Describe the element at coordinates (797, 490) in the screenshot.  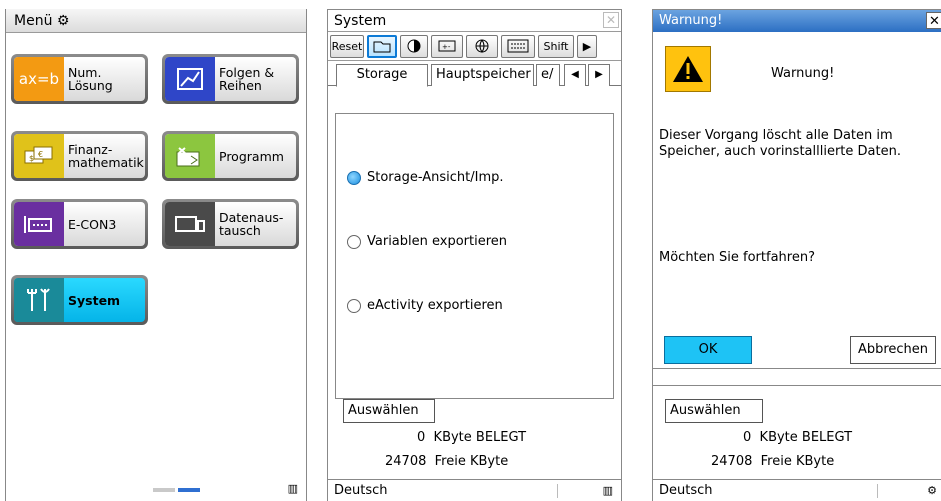
I see `status-bar: Deutsch ⚙` at that location.